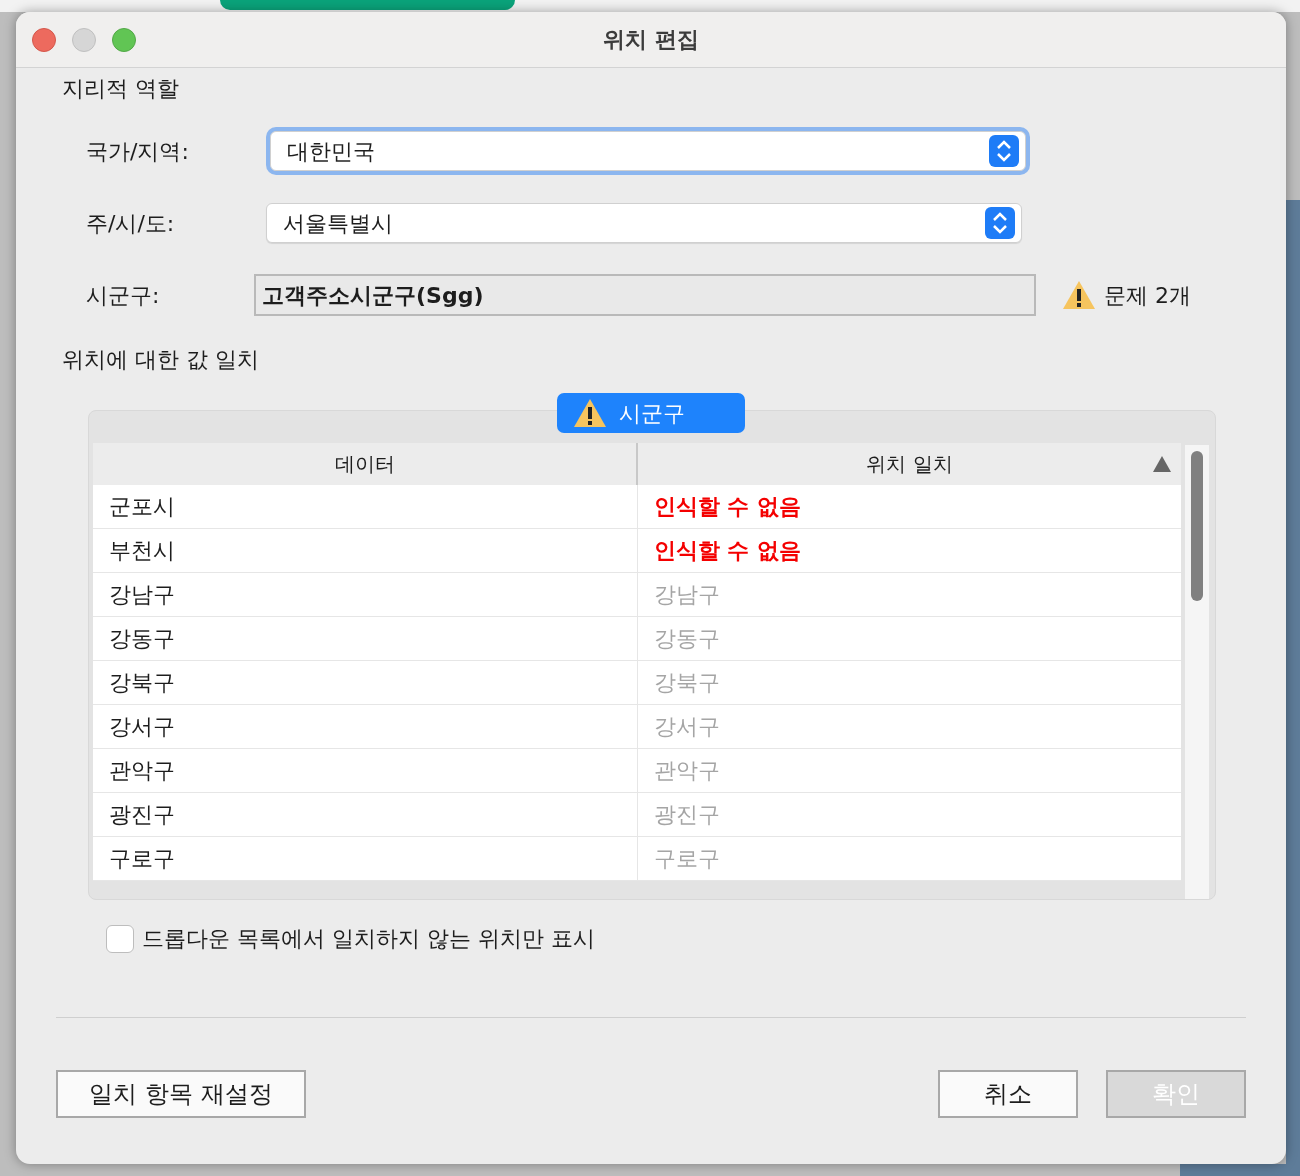 This screenshot has width=1300, height=1176. Describe the element at coordinates (123, 295) in the screenshot. I see `field-label: 시군구:` at that location.